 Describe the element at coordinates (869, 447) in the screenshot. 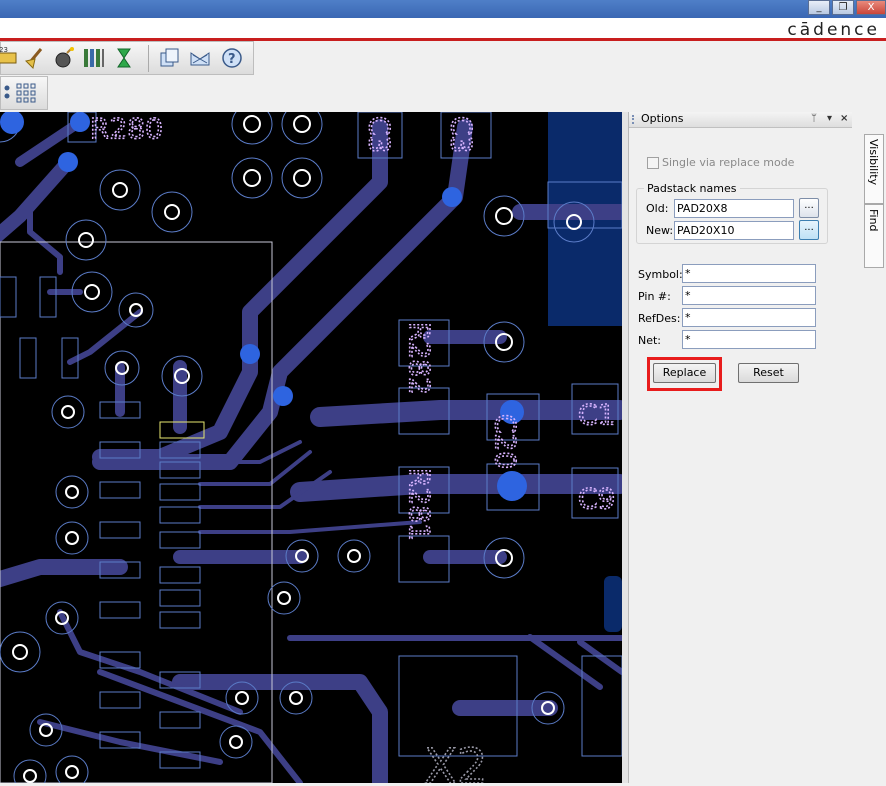

I see `side-tab-strip: Visibility Find` at that location.